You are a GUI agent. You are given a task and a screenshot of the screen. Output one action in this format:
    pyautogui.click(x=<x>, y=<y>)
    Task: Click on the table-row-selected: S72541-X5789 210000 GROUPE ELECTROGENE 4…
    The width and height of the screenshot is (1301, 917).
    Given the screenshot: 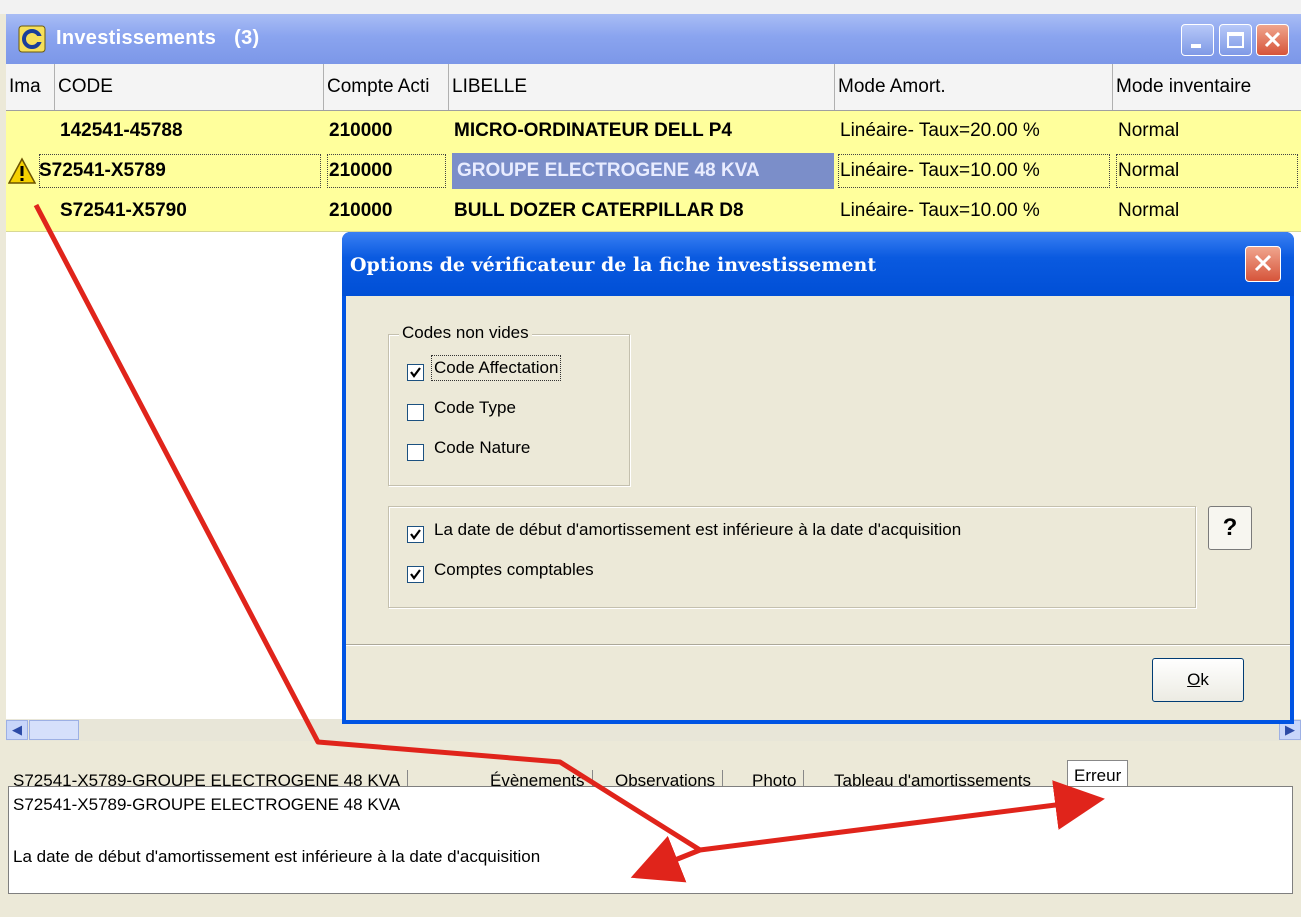 What is the action you would take?
    pyautogui.click(x=653, y=171)
    